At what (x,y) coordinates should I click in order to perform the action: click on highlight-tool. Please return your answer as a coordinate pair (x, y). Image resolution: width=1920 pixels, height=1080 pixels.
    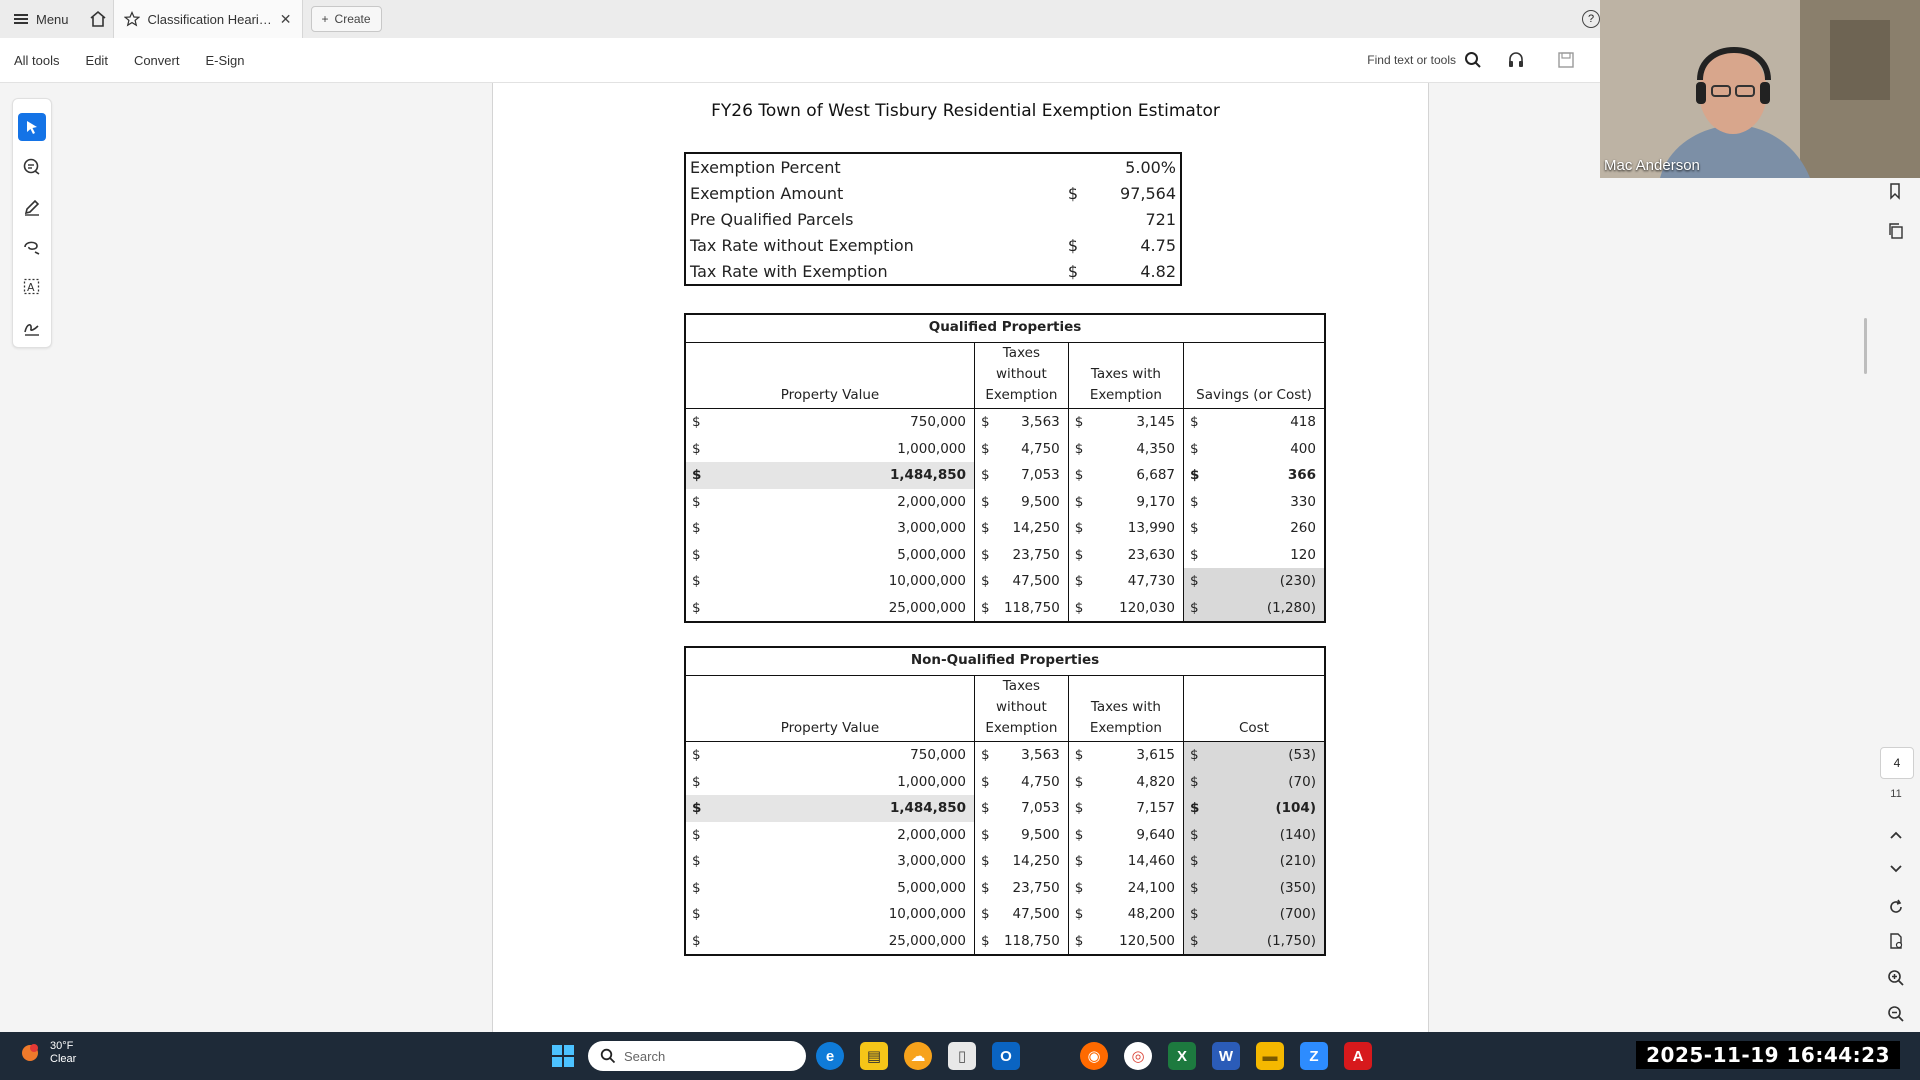
    Looking at the image, I should click on (32, 207).